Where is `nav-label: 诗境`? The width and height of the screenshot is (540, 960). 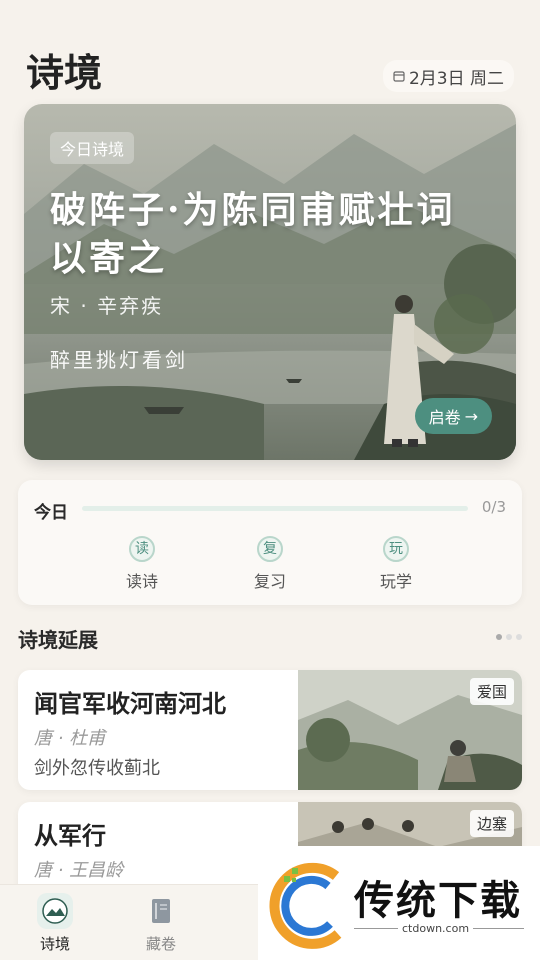
nav-label: 诗境 is located at coordinates (54, 944).